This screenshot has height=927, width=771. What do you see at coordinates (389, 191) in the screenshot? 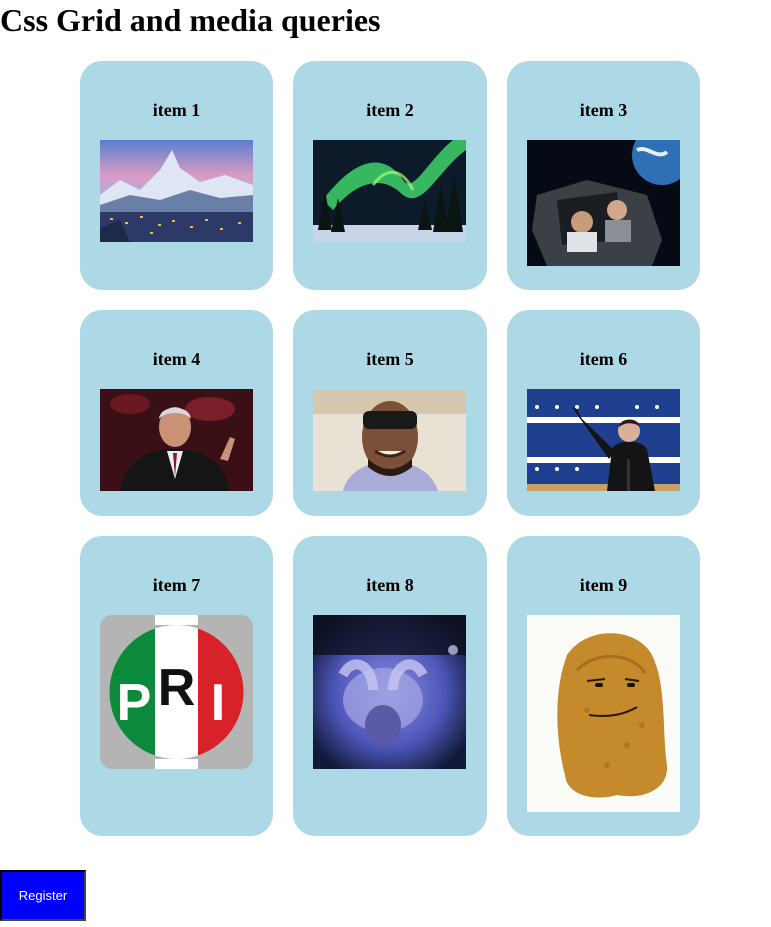
I see `aurora-borealis-forest-image` at bounding box center [389, 191].